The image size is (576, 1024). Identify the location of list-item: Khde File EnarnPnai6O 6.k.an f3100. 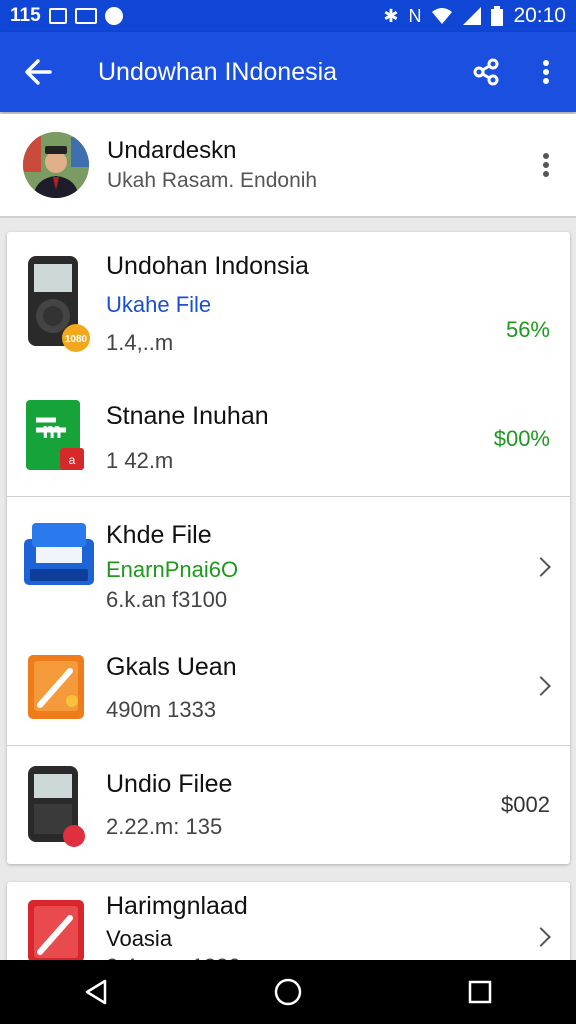
(288, 563).